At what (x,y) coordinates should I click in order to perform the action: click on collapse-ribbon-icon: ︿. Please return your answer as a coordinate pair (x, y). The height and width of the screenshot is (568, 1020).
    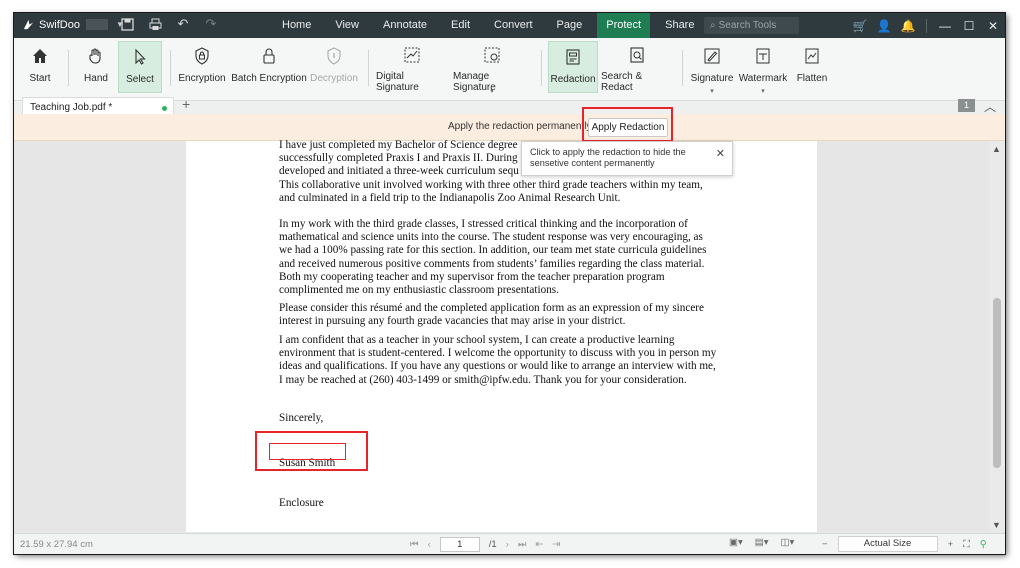
    Looking at the image, I should click on (990, 106).